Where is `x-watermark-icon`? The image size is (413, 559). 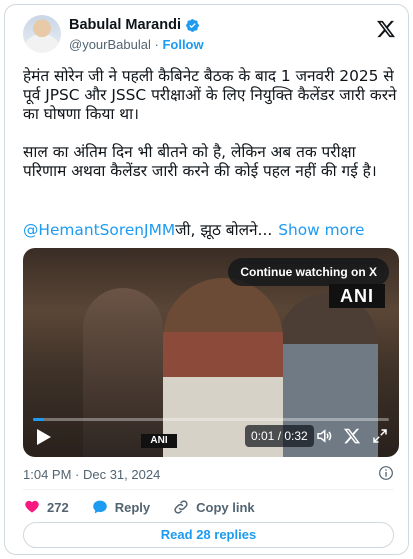
x-watermark-icon is located at coordinates (352, 436).